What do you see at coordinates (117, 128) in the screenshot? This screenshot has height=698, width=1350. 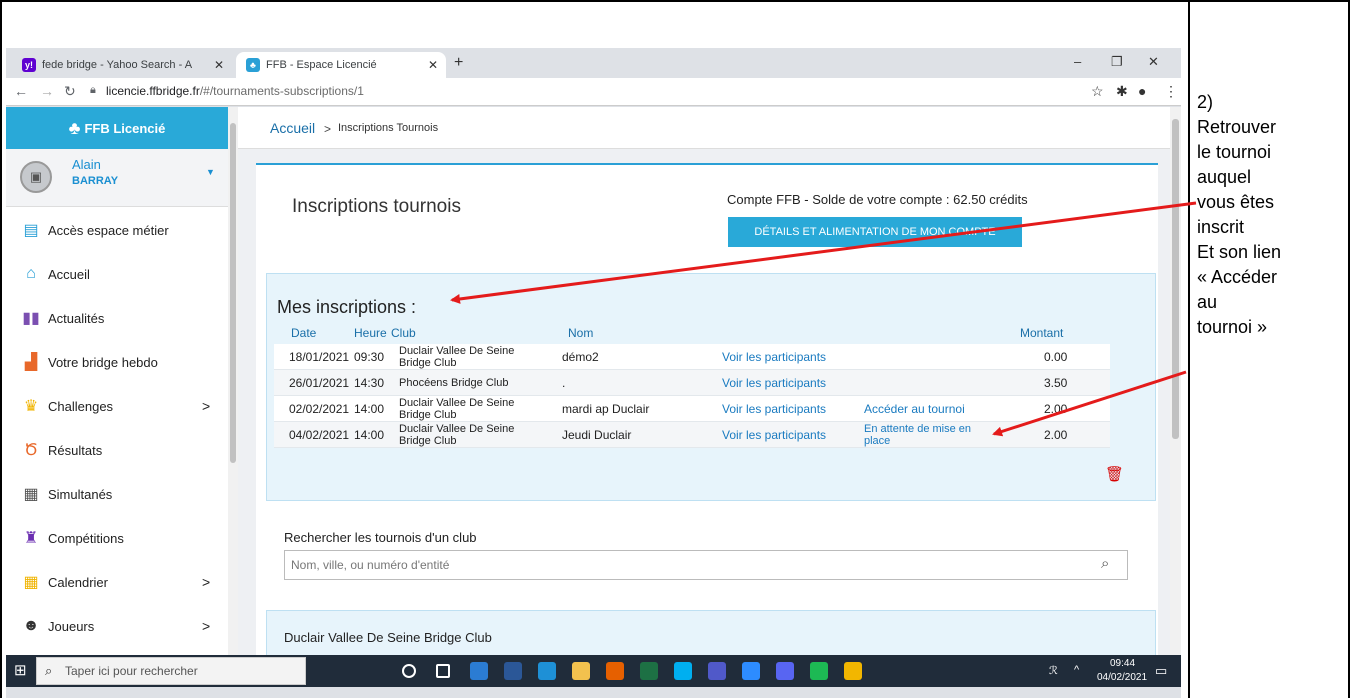 I see `brand-logo: ♣ FFB Licencié` at bounding box center [117, 128].